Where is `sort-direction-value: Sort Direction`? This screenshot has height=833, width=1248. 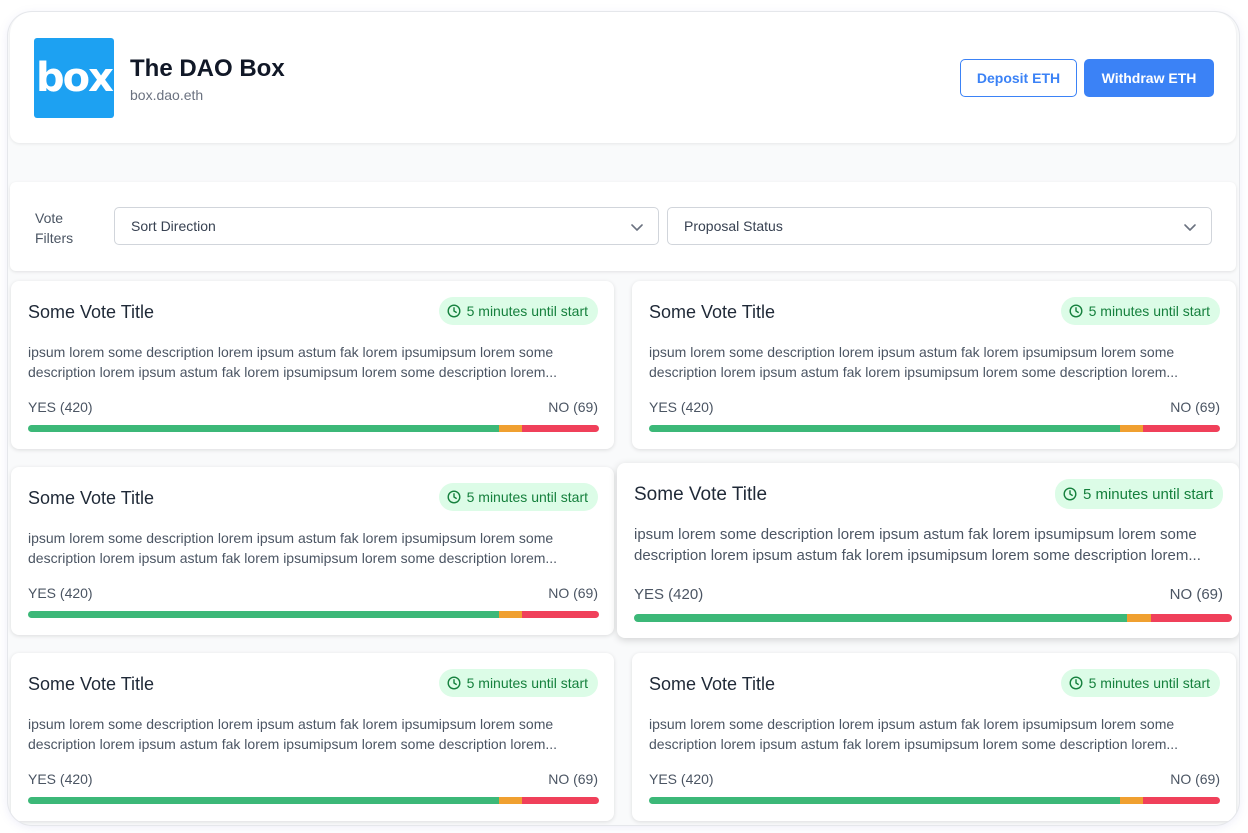
sort-direction-value: Sort Direction is located at coordinates (173, 226).